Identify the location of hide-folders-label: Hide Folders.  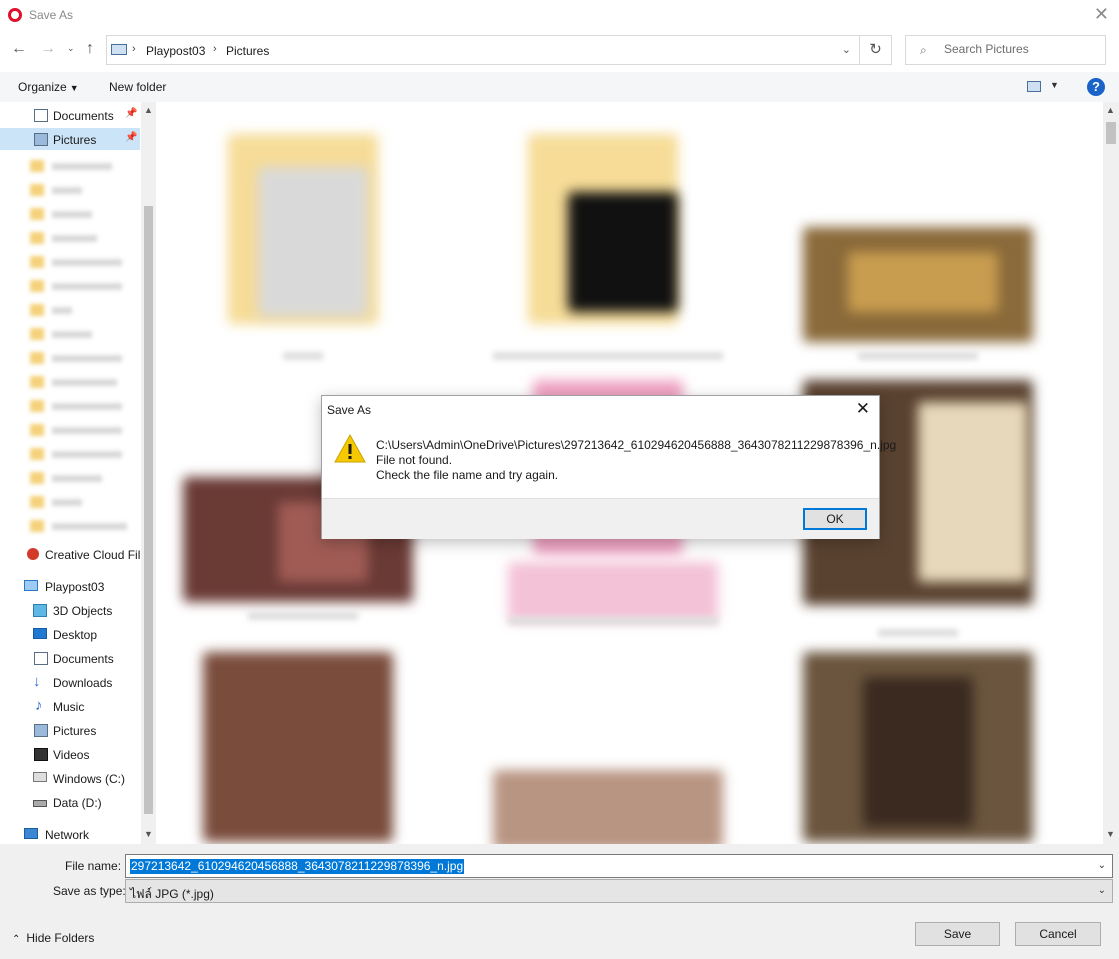
(60, 938).